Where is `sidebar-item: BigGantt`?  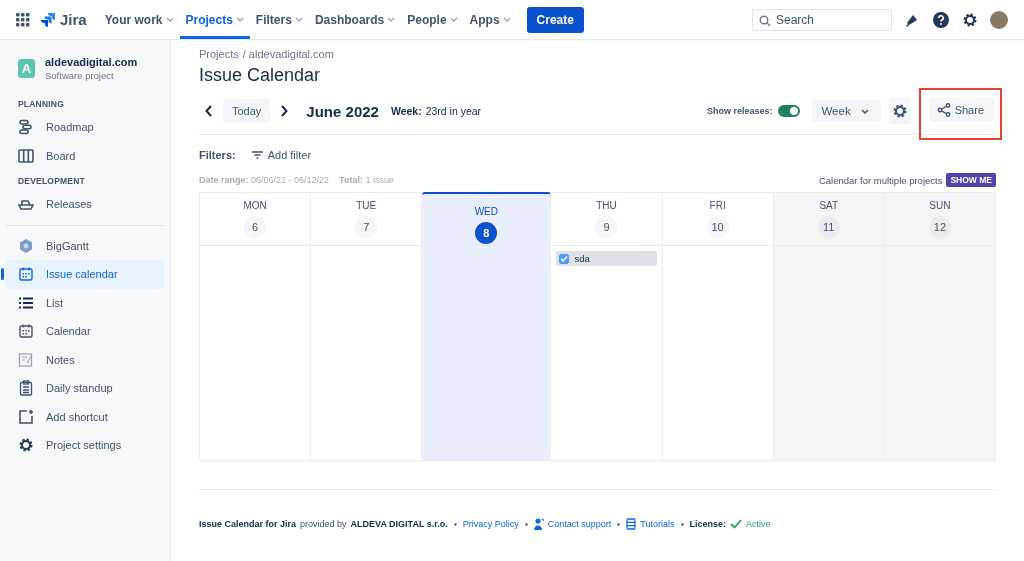
sidebar-item: BigGantt is located at coordinates (85, 245).